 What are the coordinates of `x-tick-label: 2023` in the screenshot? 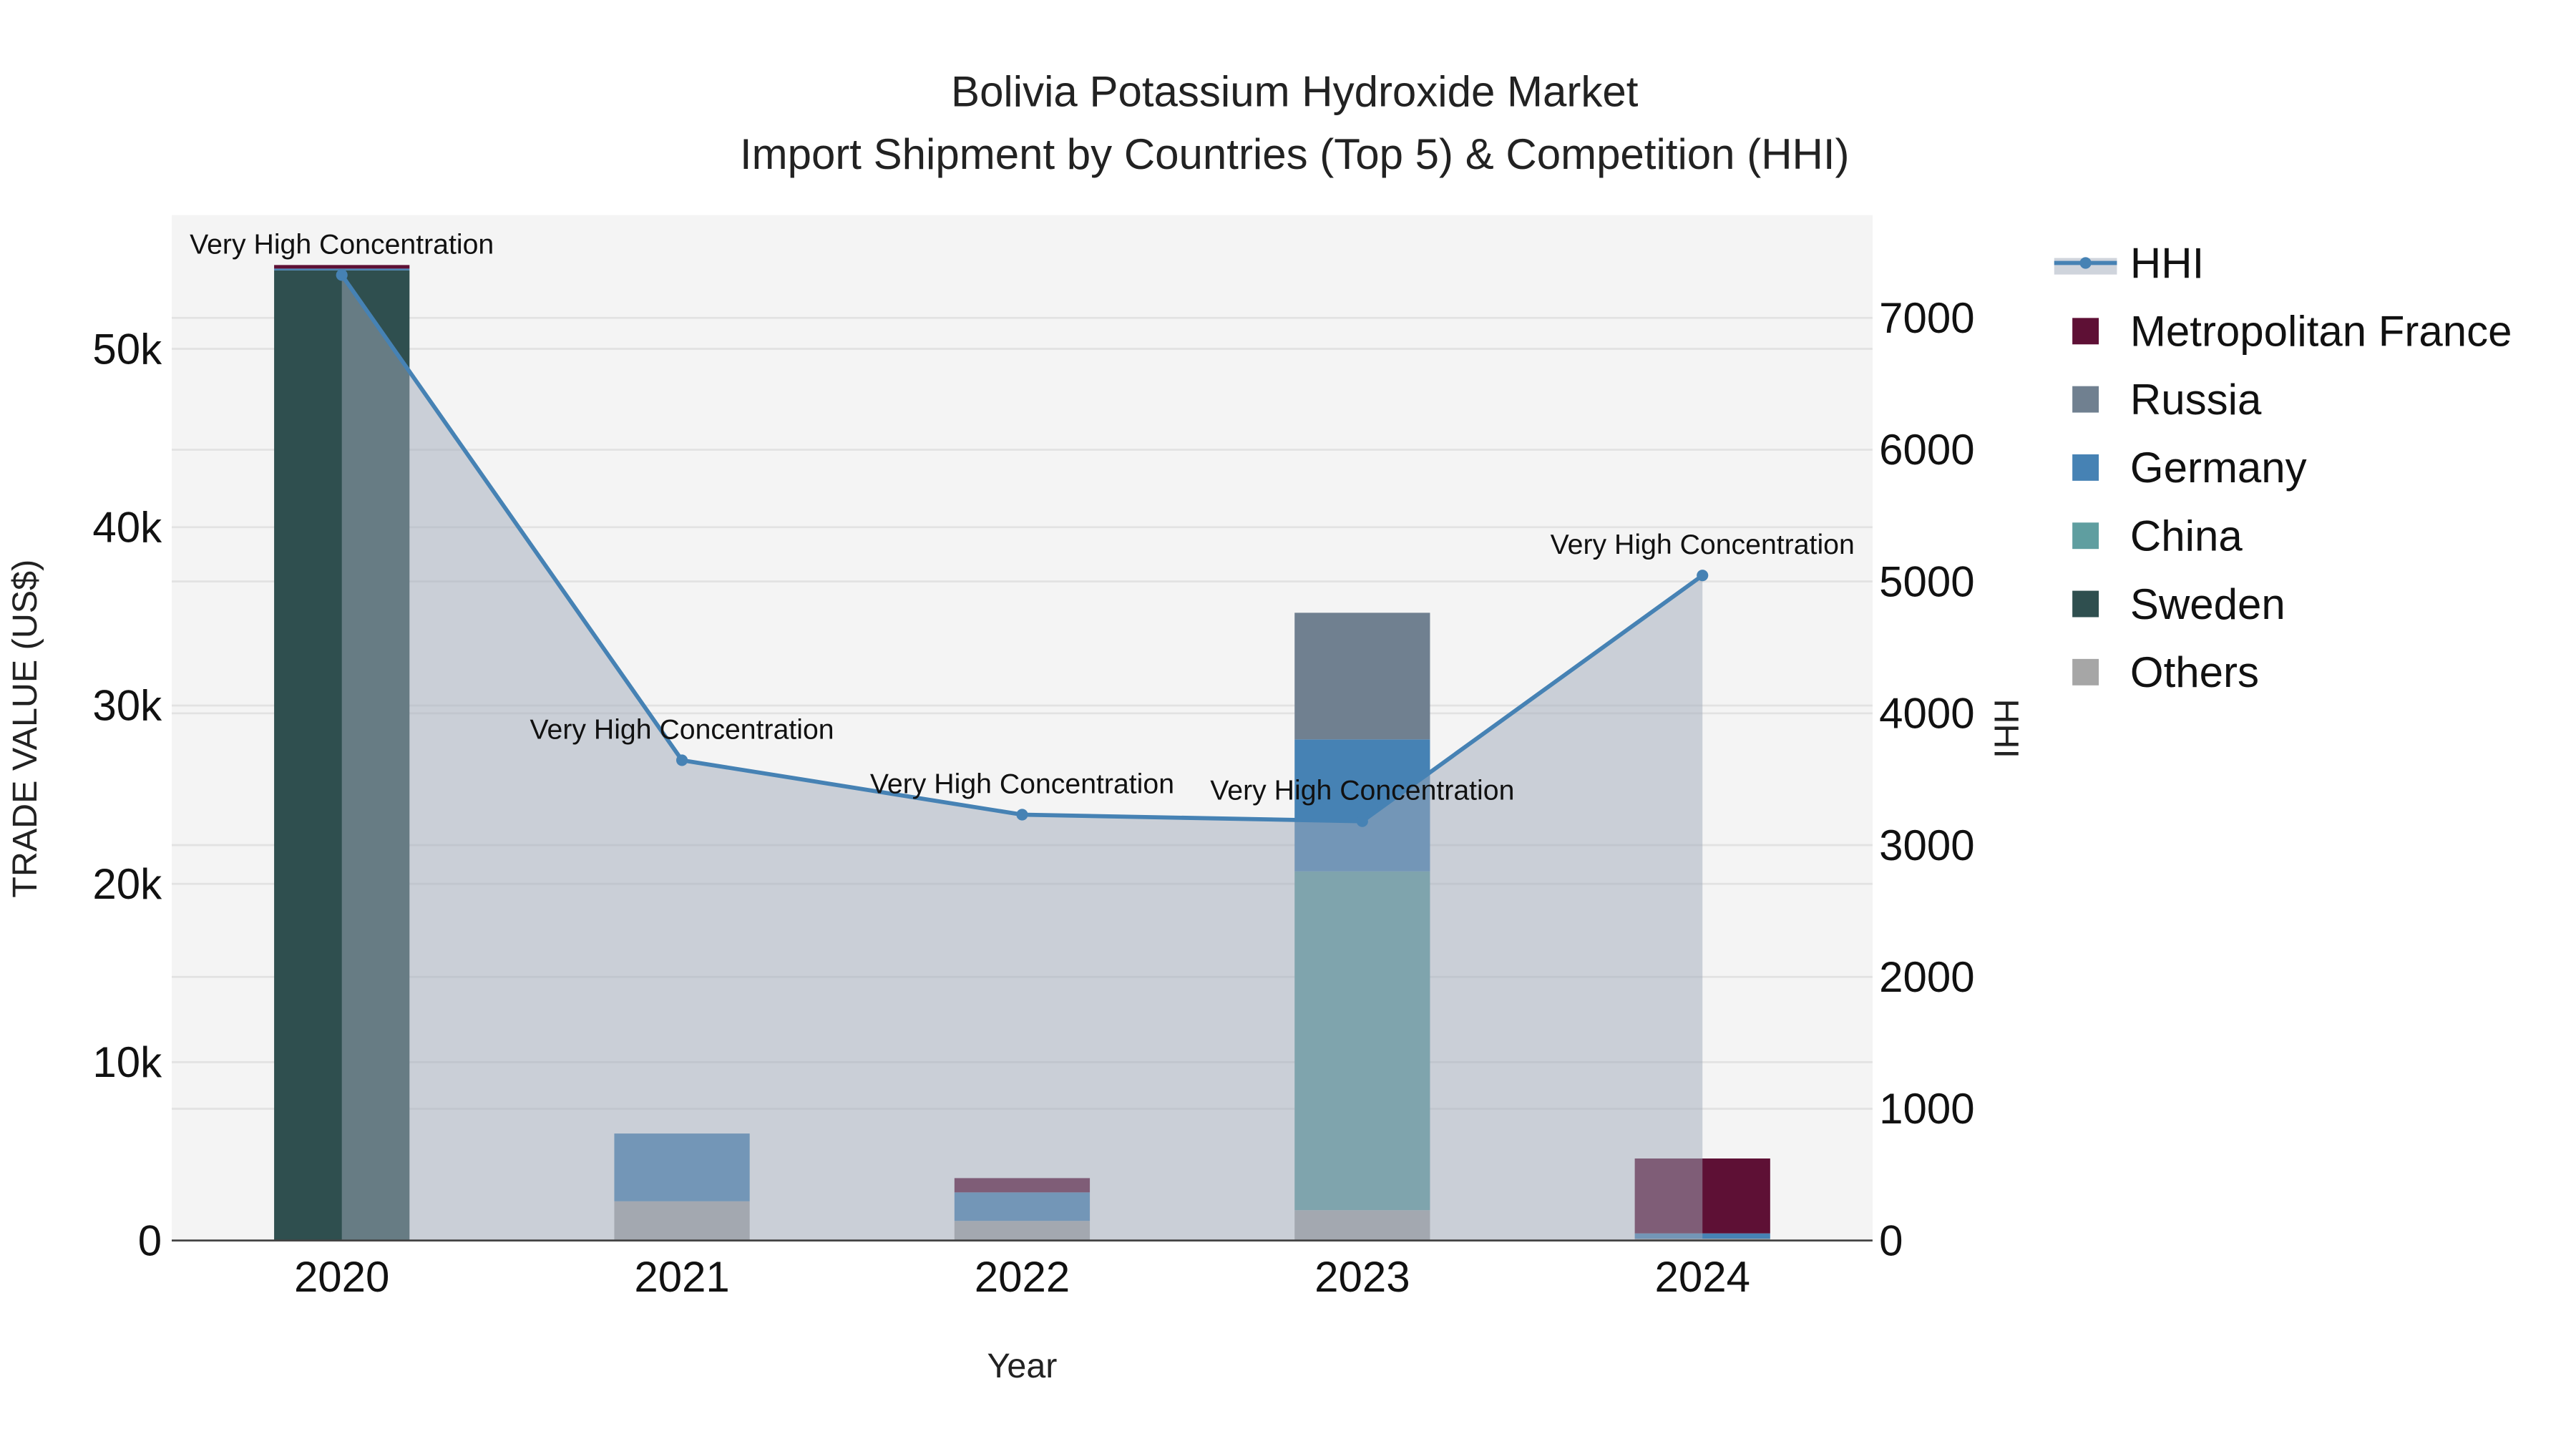 It's located at (1362, 1277).